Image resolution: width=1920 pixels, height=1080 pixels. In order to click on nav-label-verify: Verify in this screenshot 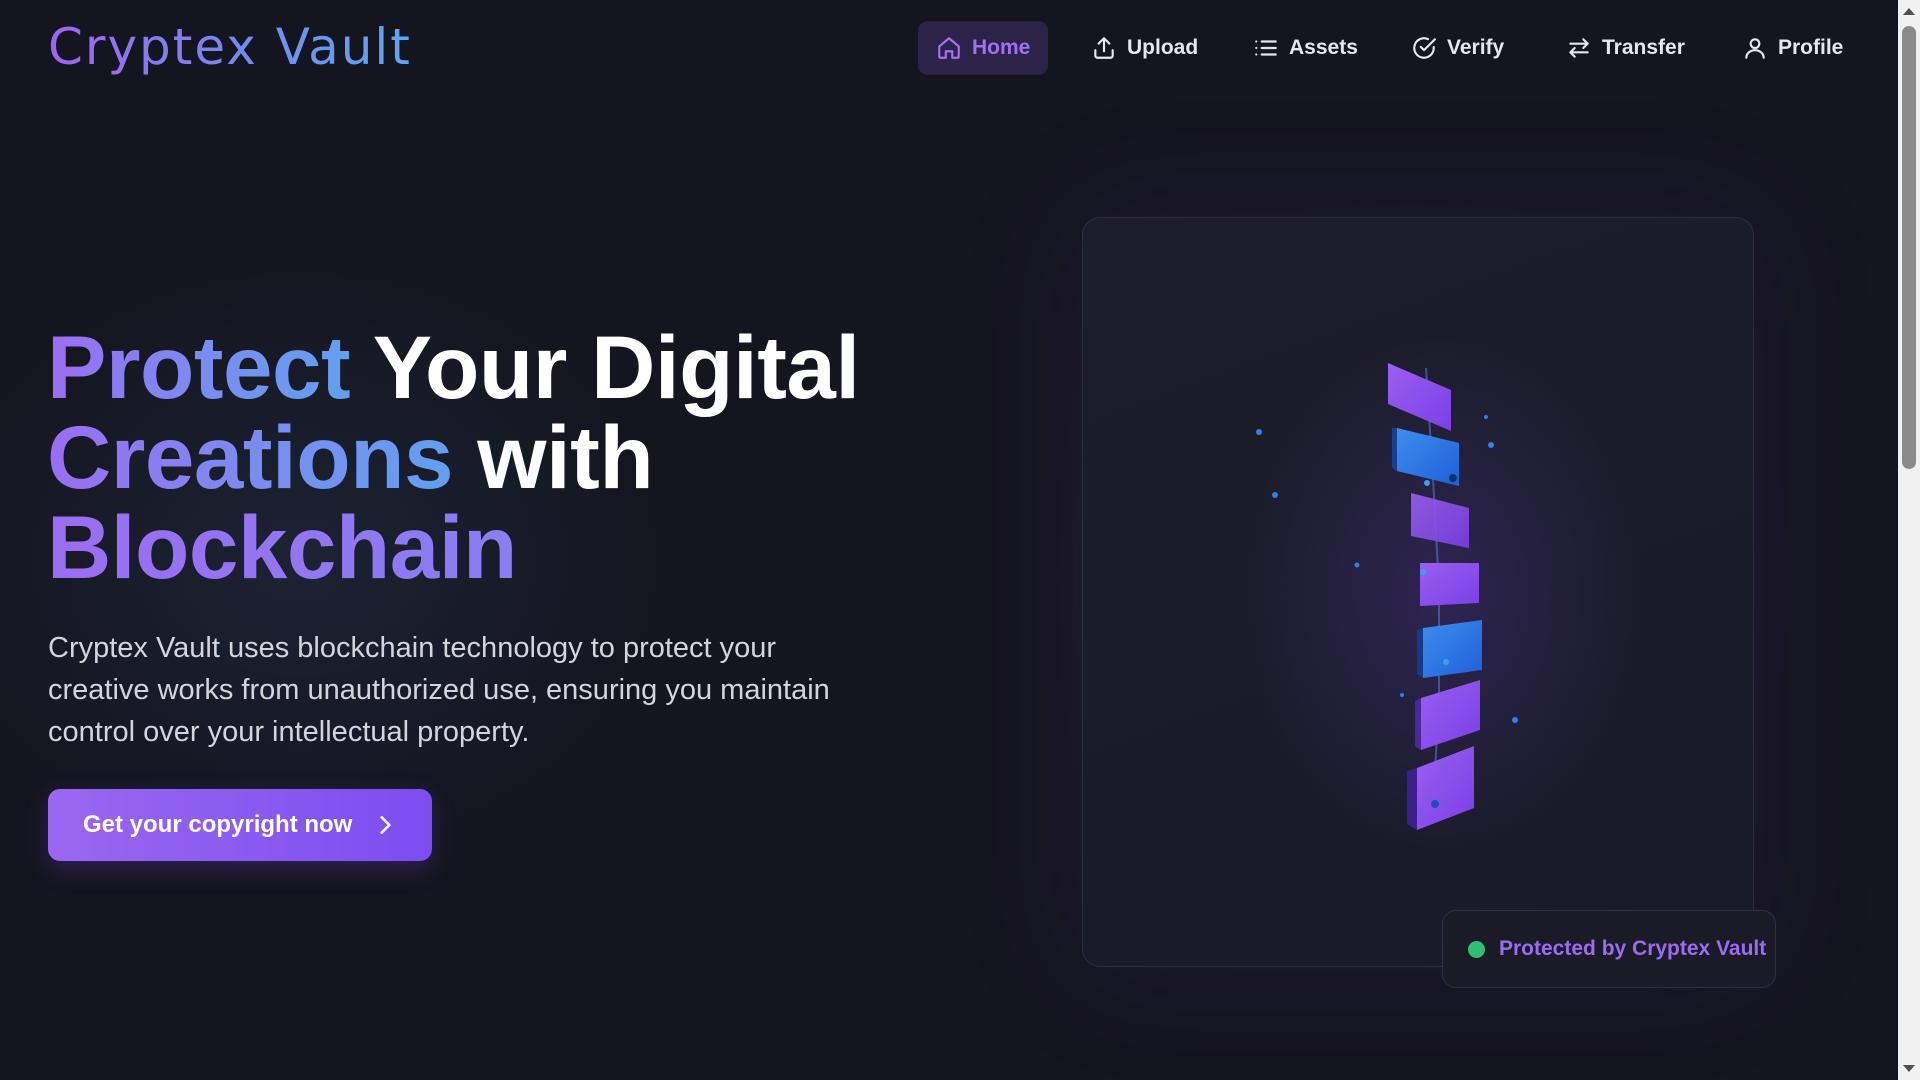, I will do `click(1476, 47)`.